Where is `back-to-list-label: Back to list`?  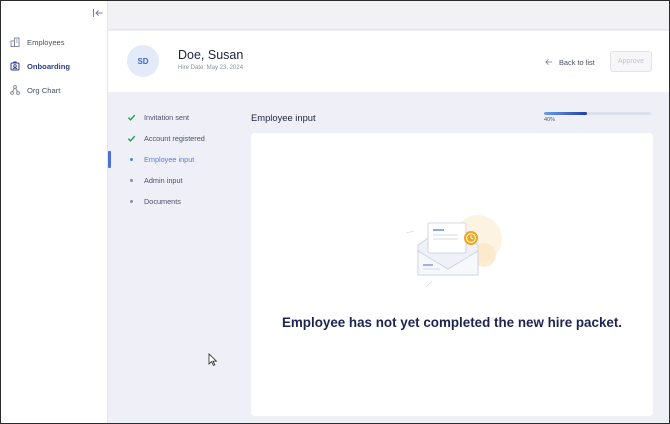 back-to-list-label: Back to list is located at coordinates (577, 62).